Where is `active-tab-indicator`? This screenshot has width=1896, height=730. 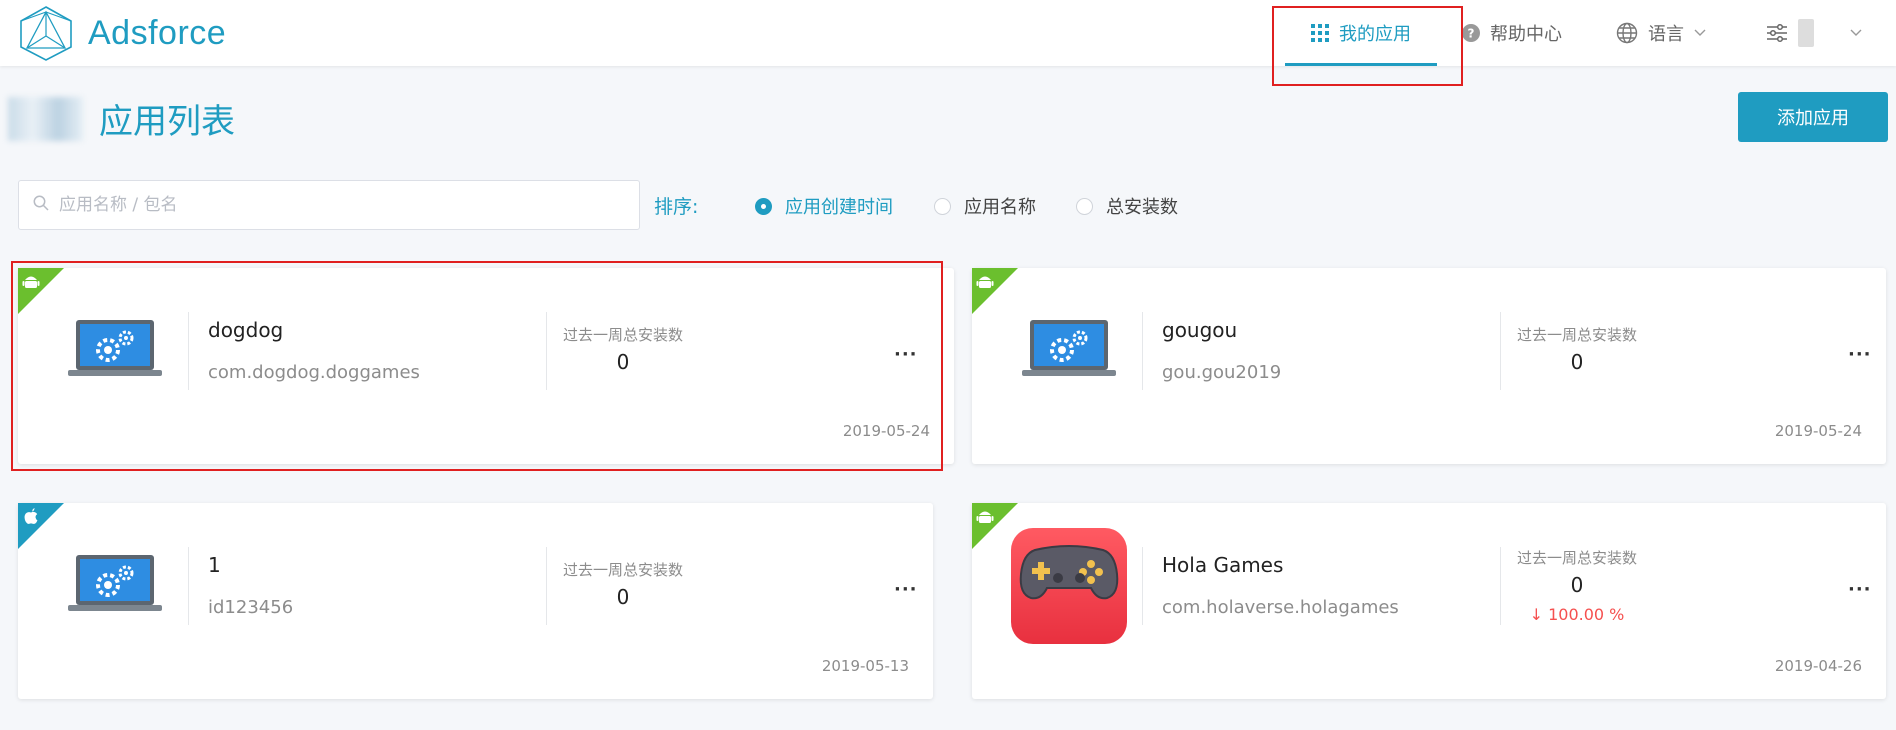 active-tab-indicator is located at coordinates (1361, 64).